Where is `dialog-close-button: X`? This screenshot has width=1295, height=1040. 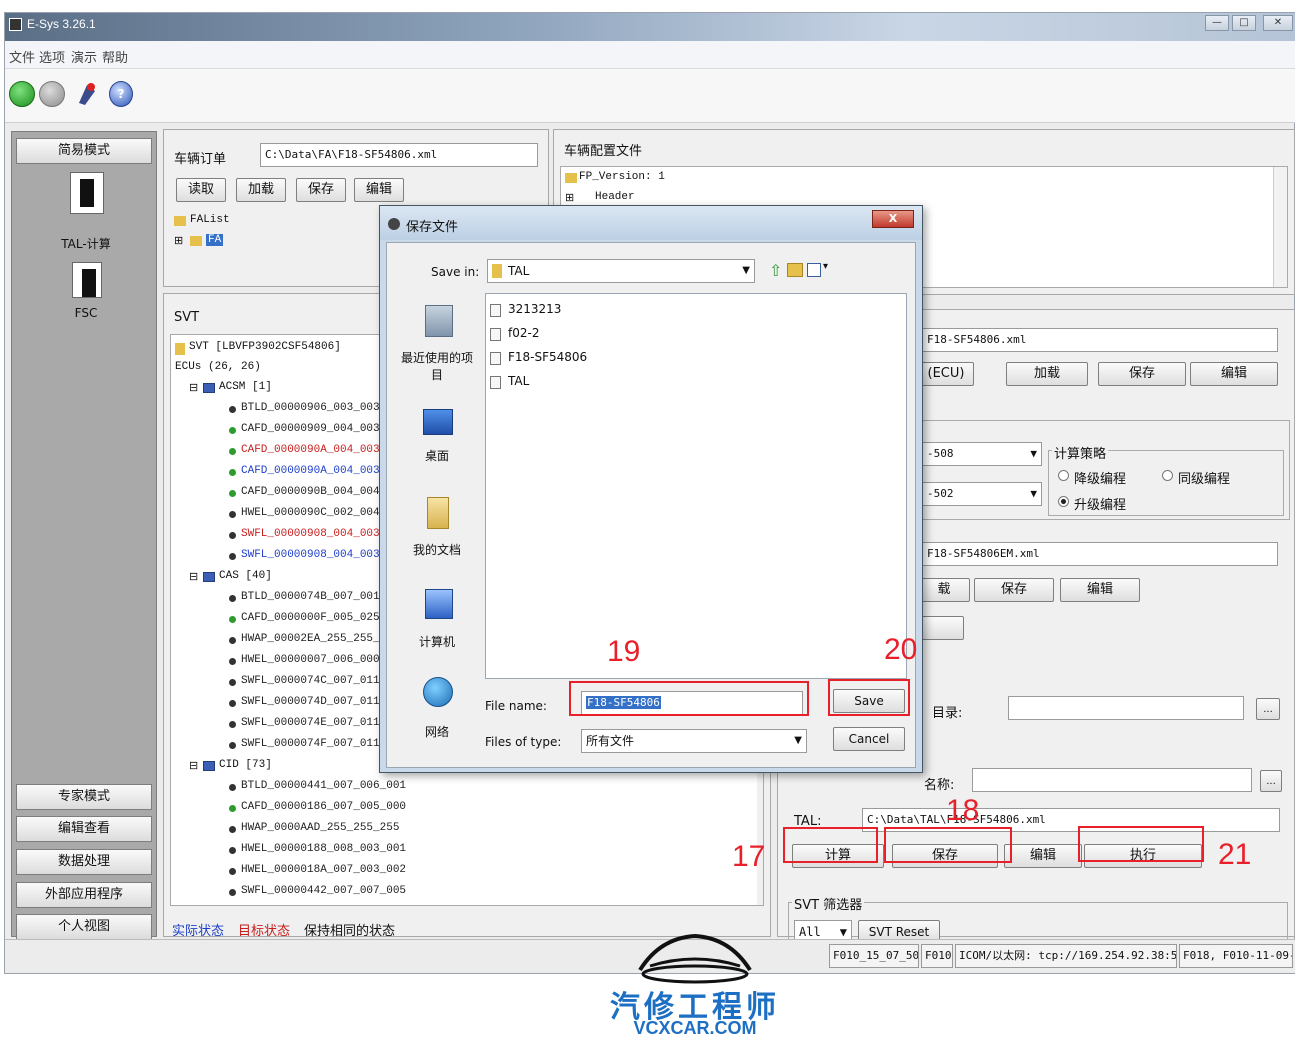 dialog-close-button: X is located at coordinates (893, 219).